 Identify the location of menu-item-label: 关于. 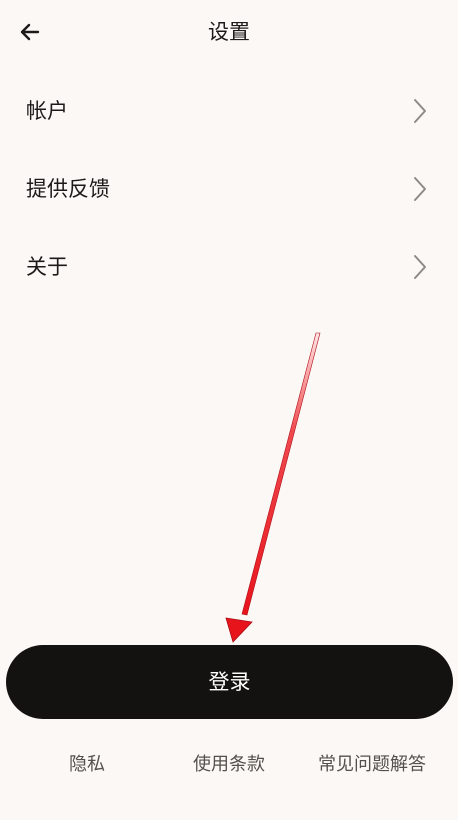
(47, 267).